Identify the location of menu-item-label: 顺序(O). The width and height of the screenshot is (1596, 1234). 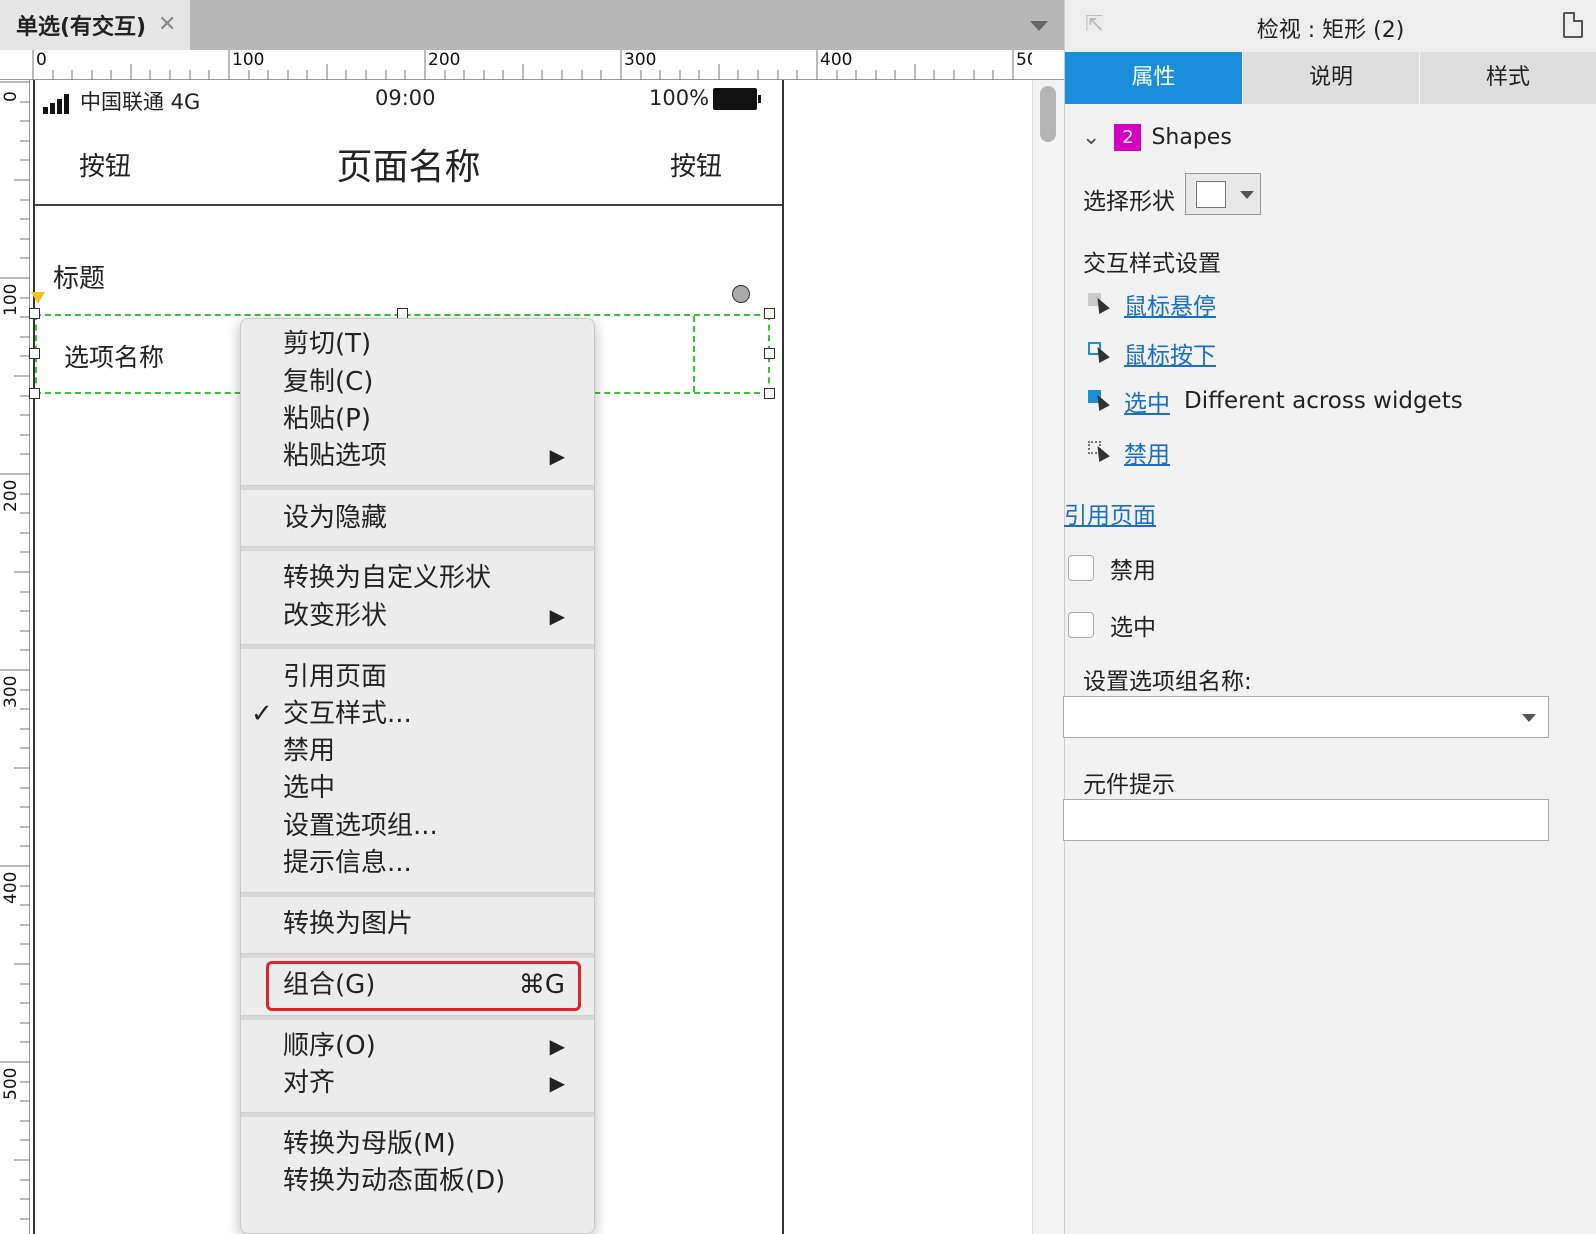
(329, 1046).